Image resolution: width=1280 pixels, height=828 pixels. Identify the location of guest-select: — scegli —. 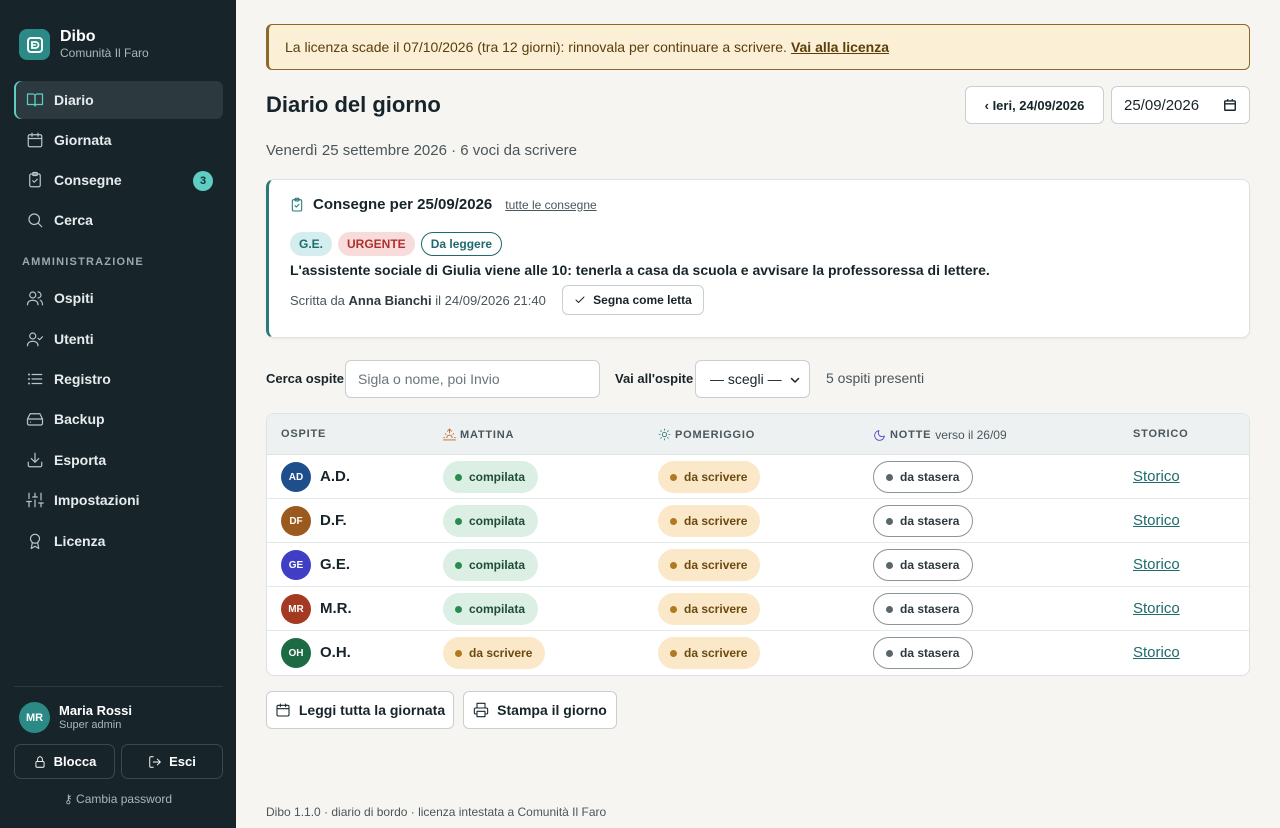
(752, 379).